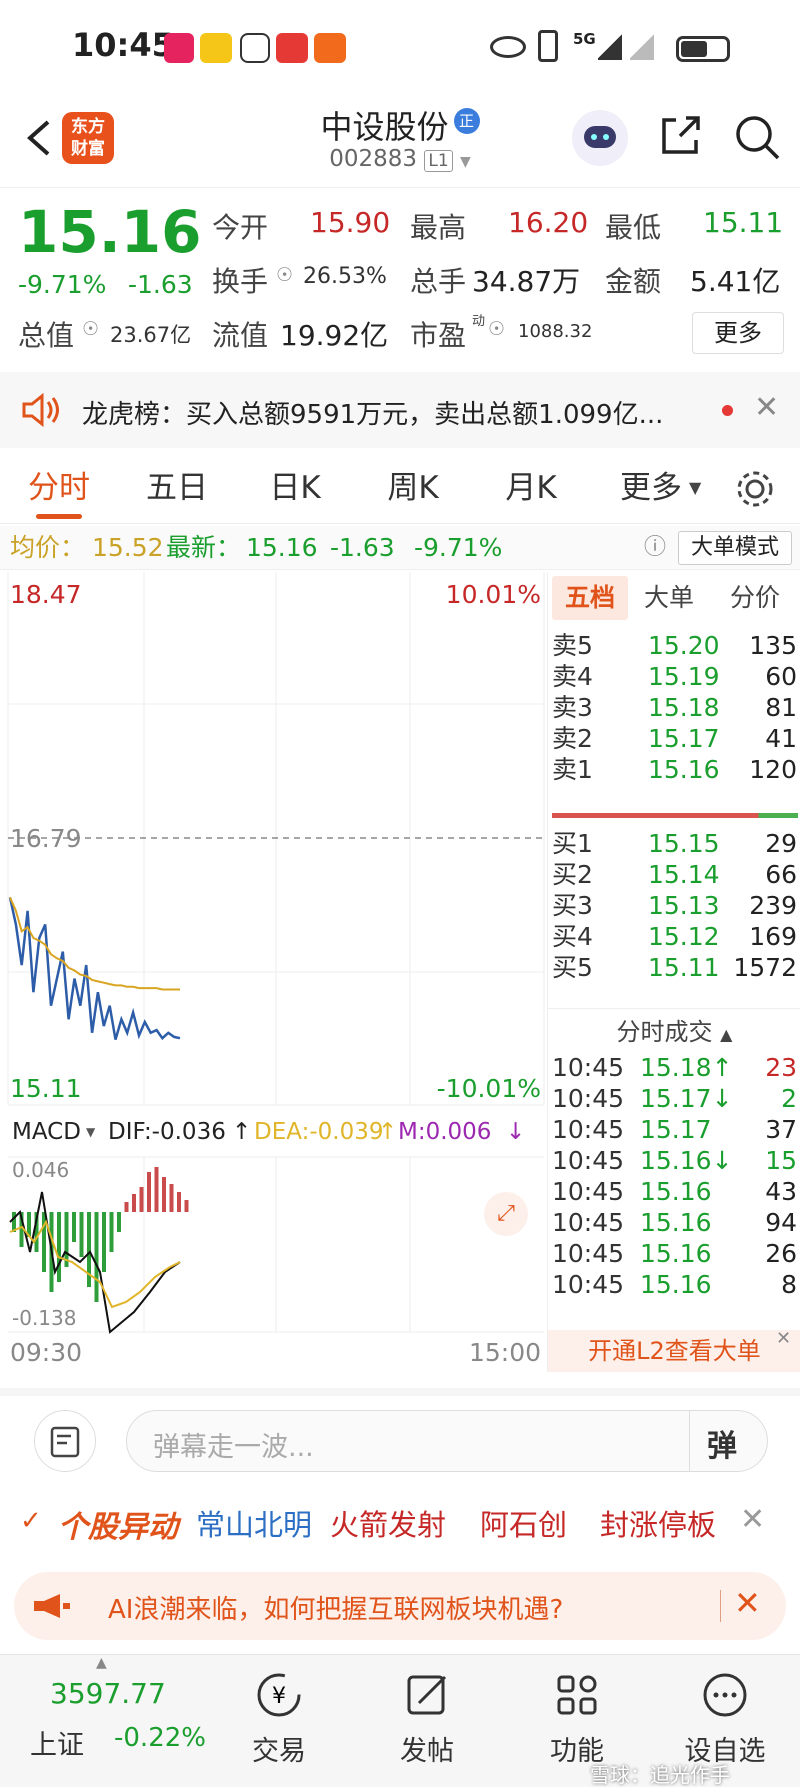 This screenshot has width=800, height=1788. What do you see at coordinates (279, 1751) in the screenshot?
I see `nav-trade-label: 交易` at bounding box center [279, 1751].